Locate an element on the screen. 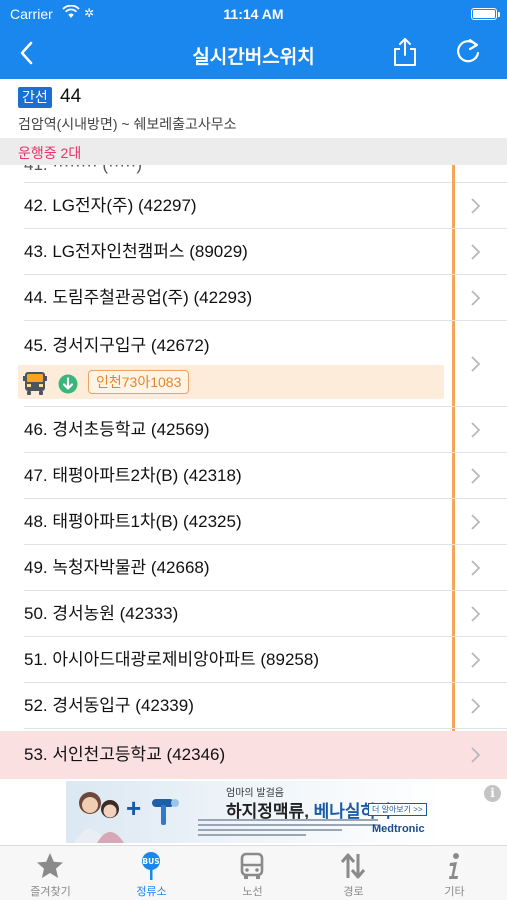 This screenshot has width=507, height=900. list-item: 48. 태평아파트1차(B) (42325) is located at coordinates (253, 522).